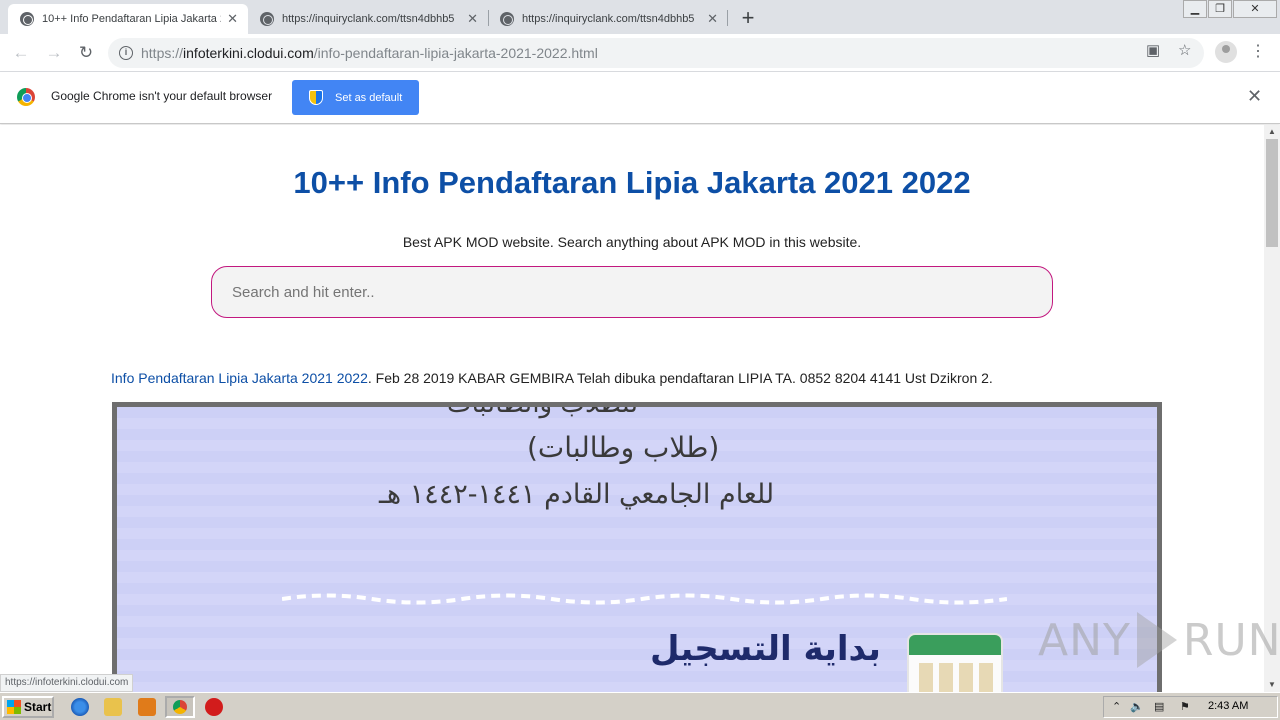 The image size is (1280, 720). What do you see at coordinates (369, 97) in the screenshot?
I see `set-as-default-label: Set as default` at bounding box center [369, 97].